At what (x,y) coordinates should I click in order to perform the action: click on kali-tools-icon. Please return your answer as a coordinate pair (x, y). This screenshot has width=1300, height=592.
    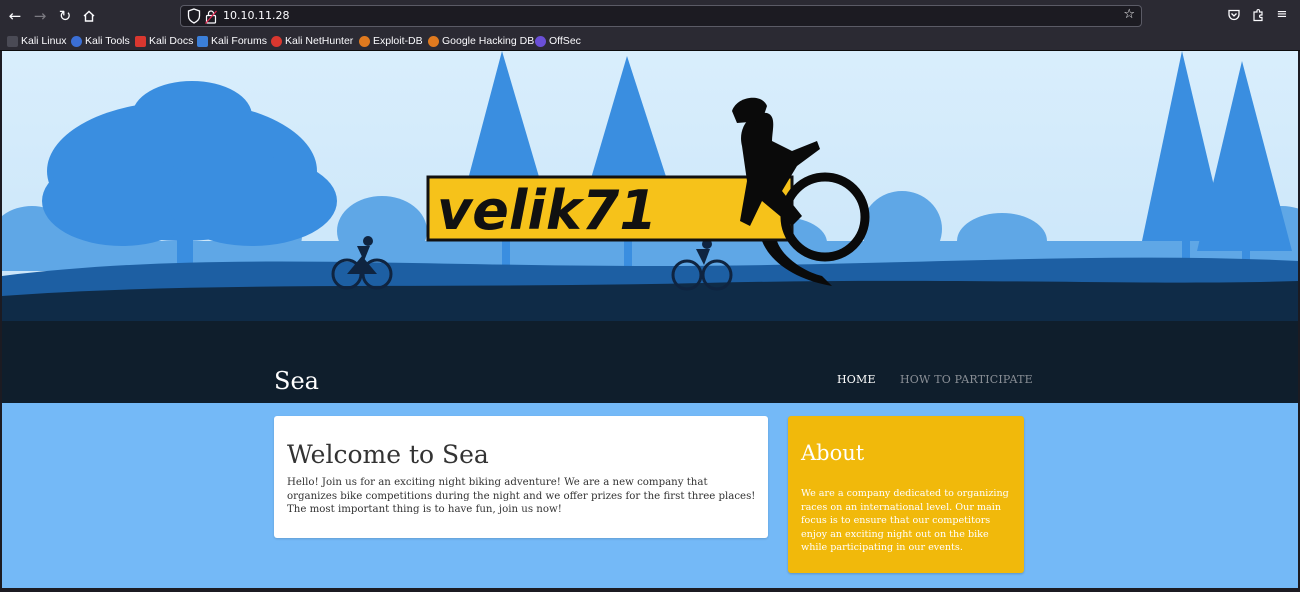
    Looking at the image, I should click on (76, 41).